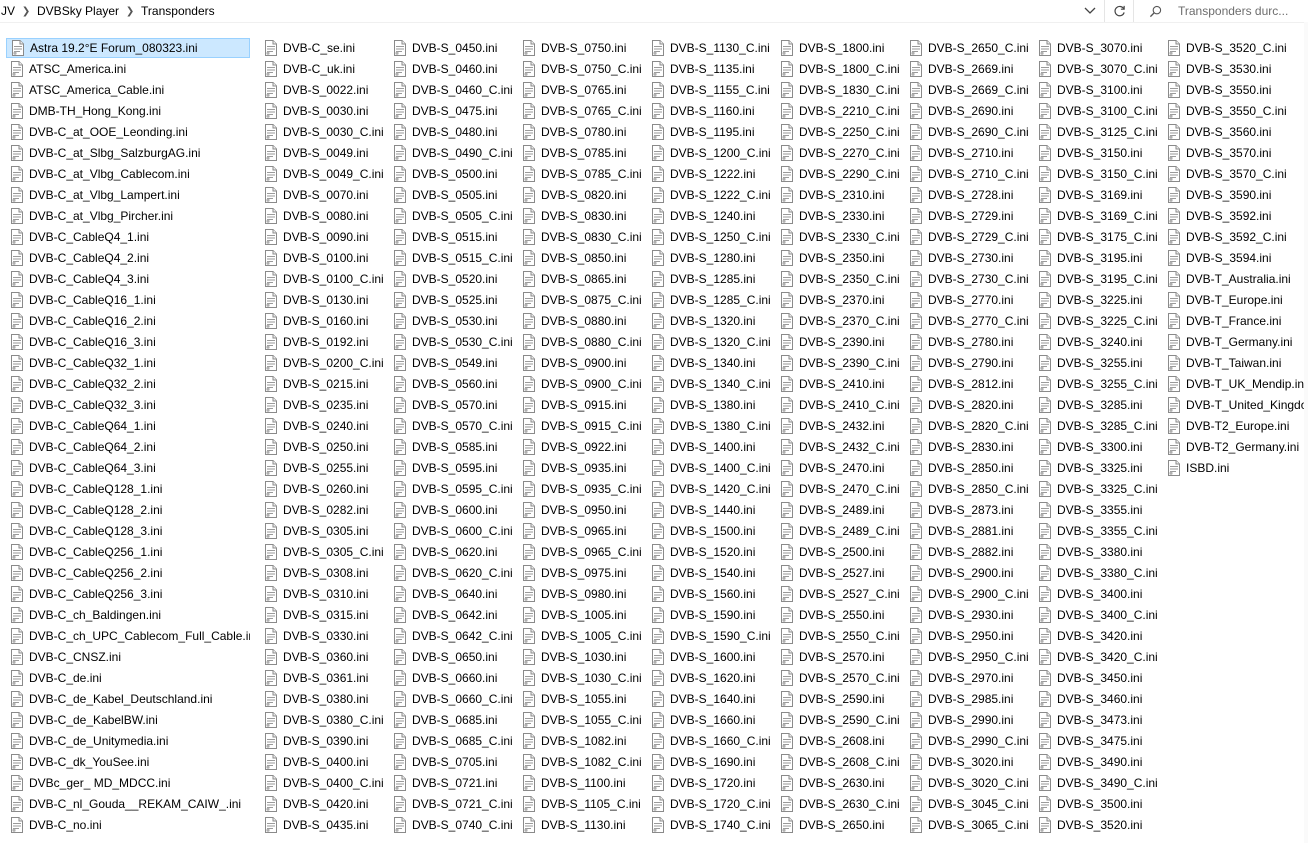  I want to click on file-item: DVB-S_0830_C.ini, so click(580, 237).